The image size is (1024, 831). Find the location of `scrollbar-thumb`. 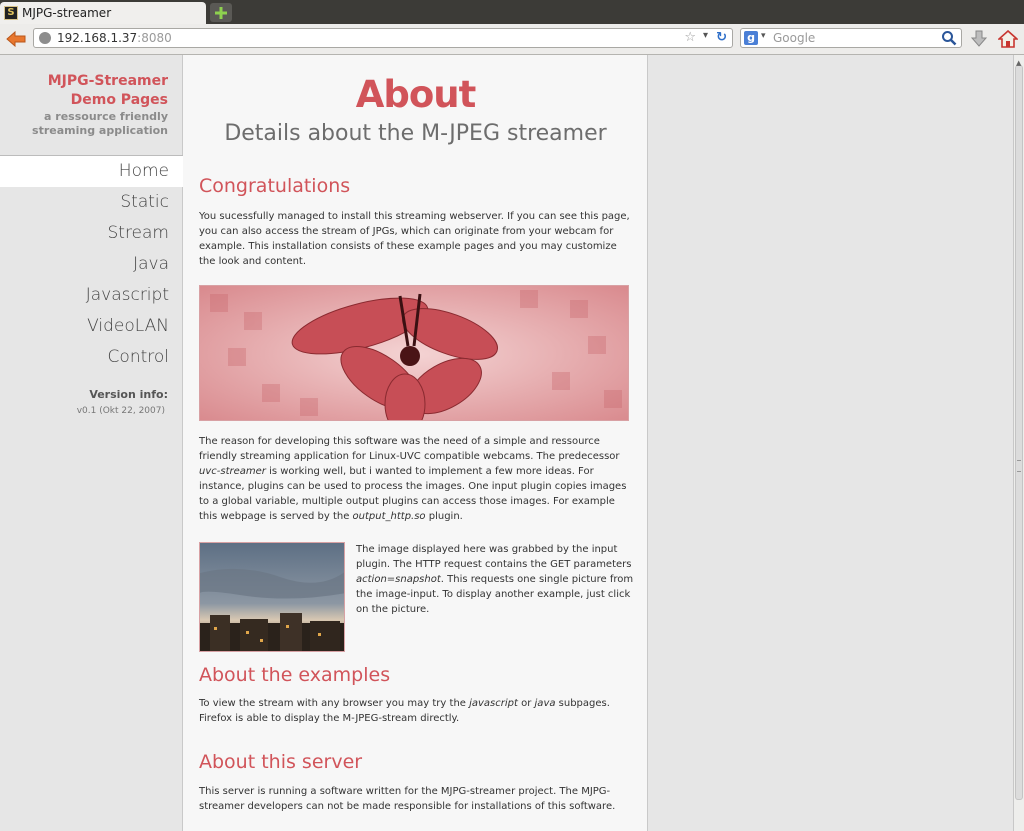

scrollbar-thumb is located at coordinates (1019, 432).